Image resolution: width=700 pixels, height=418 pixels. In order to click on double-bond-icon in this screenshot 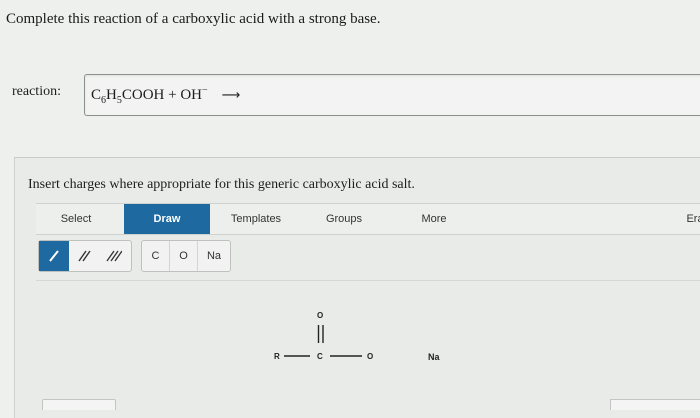, I will do `click(84, 256)`.